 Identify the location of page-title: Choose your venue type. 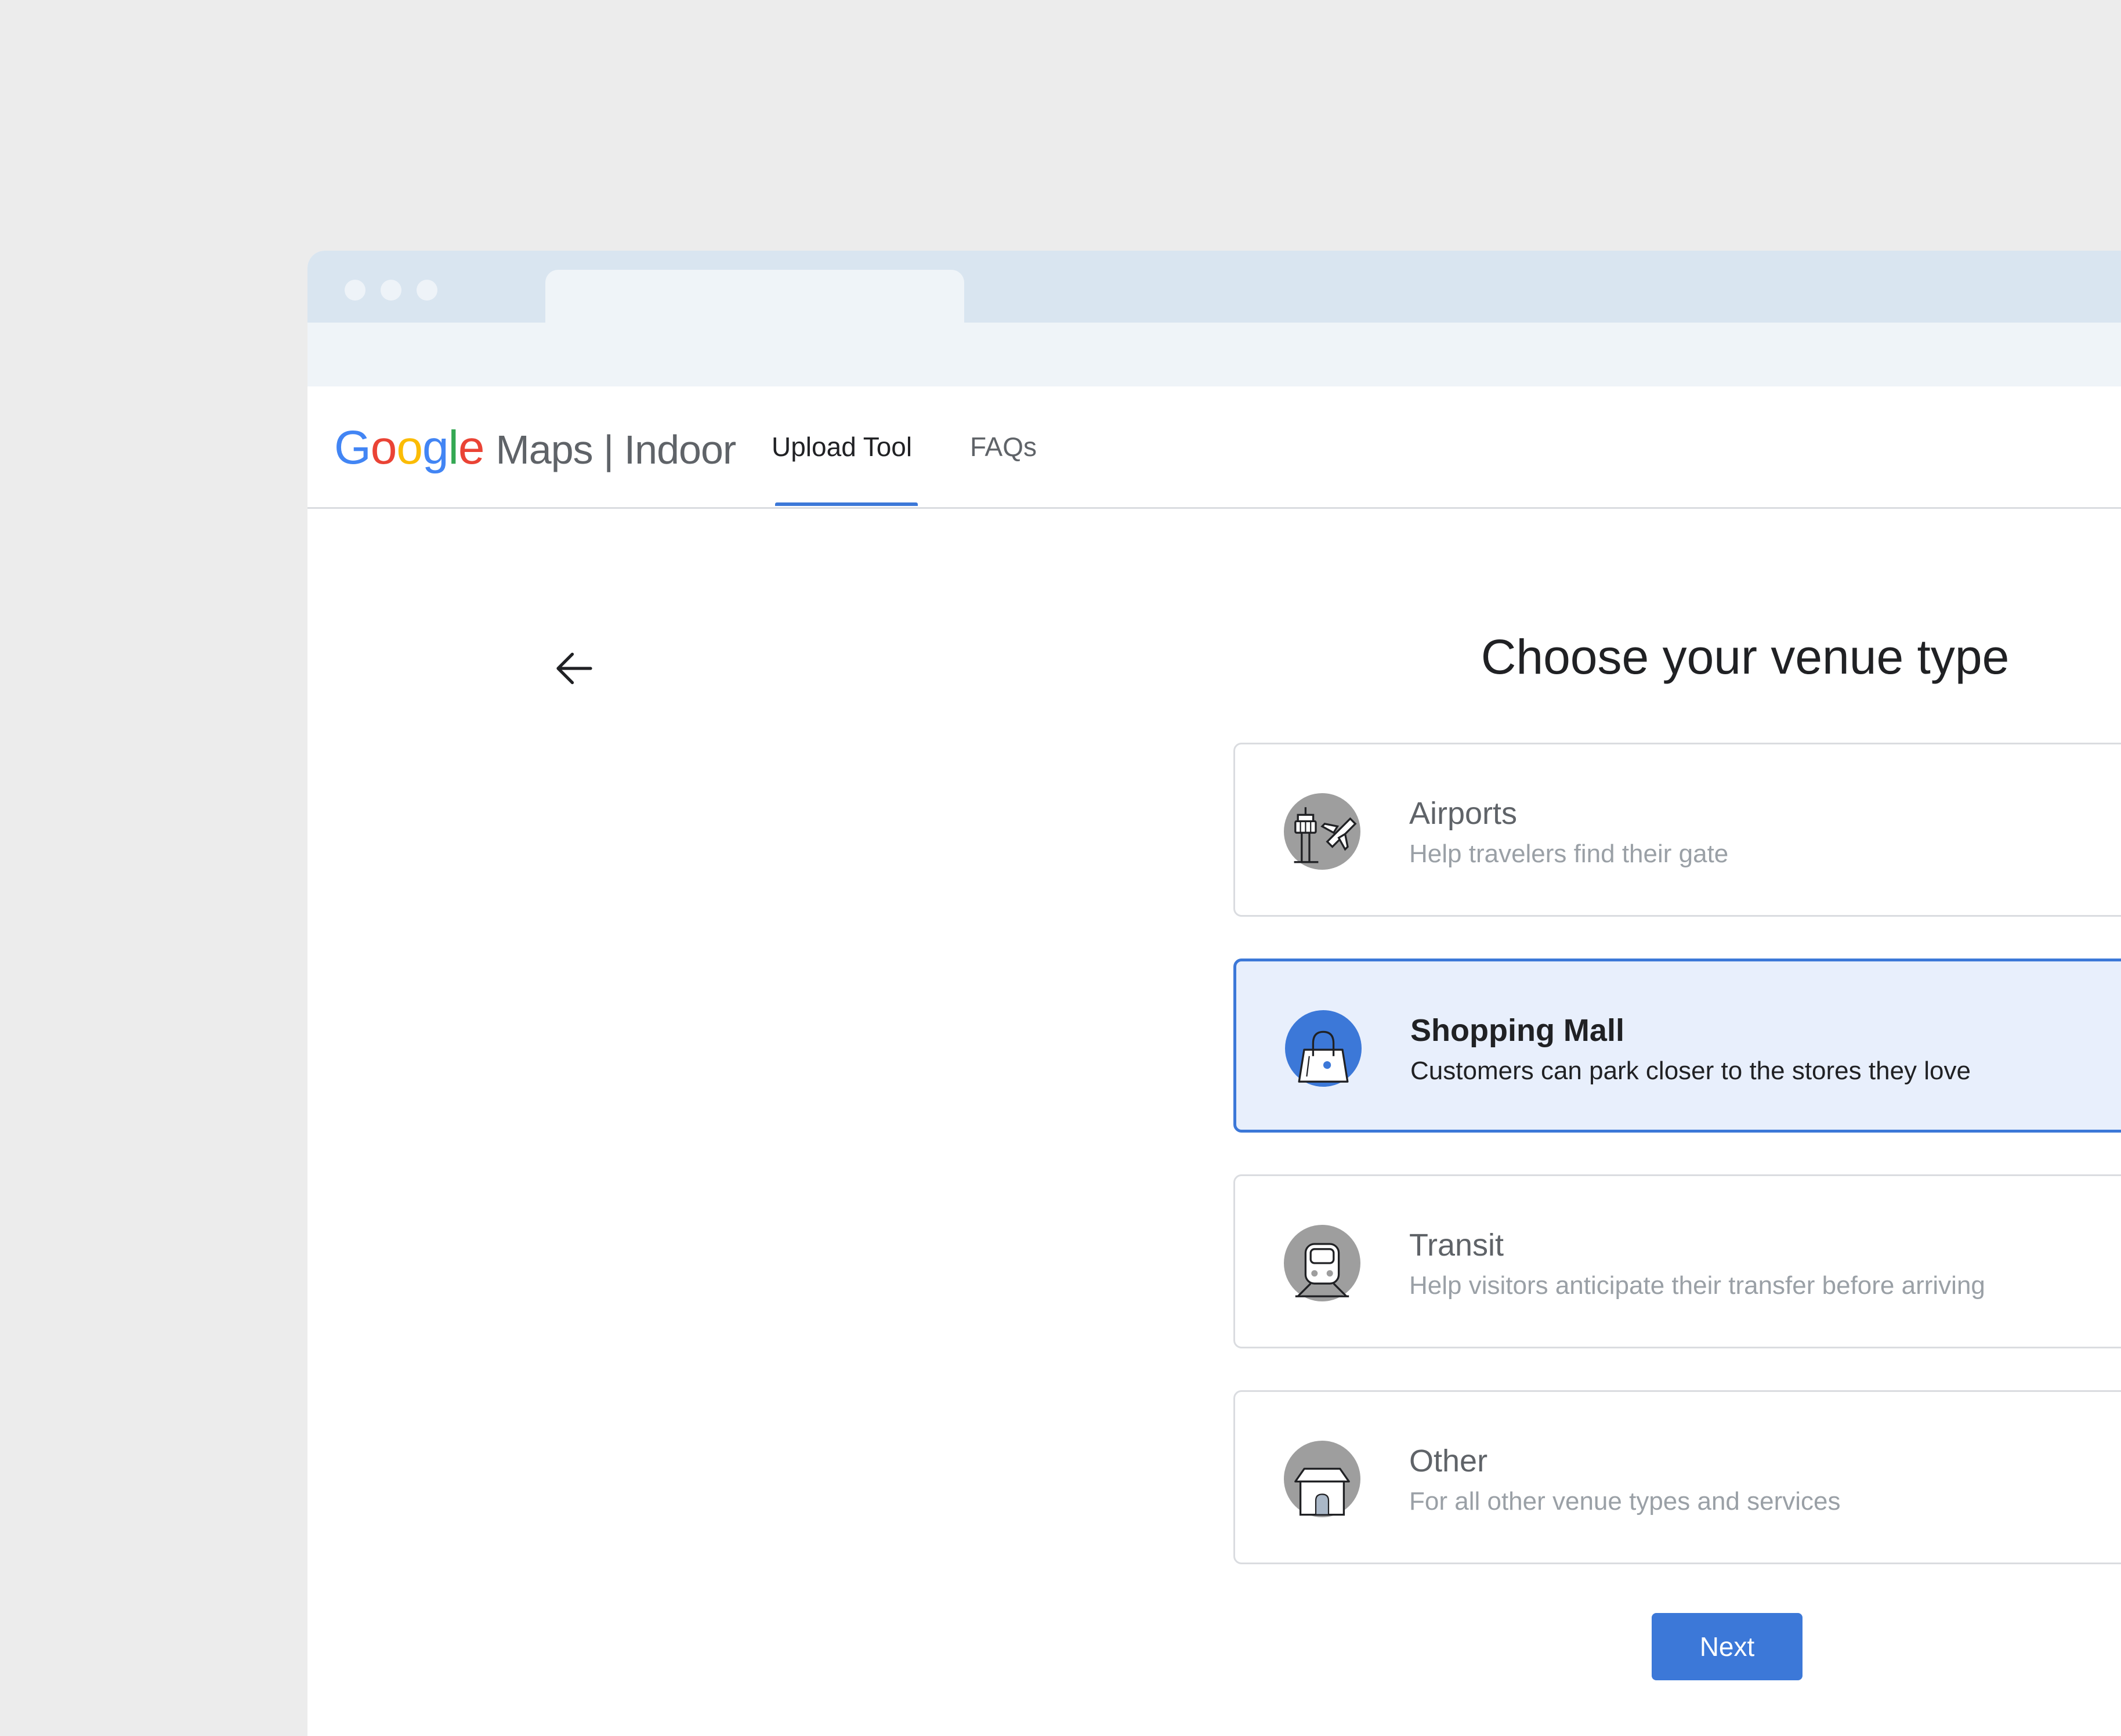
(1745, 657).